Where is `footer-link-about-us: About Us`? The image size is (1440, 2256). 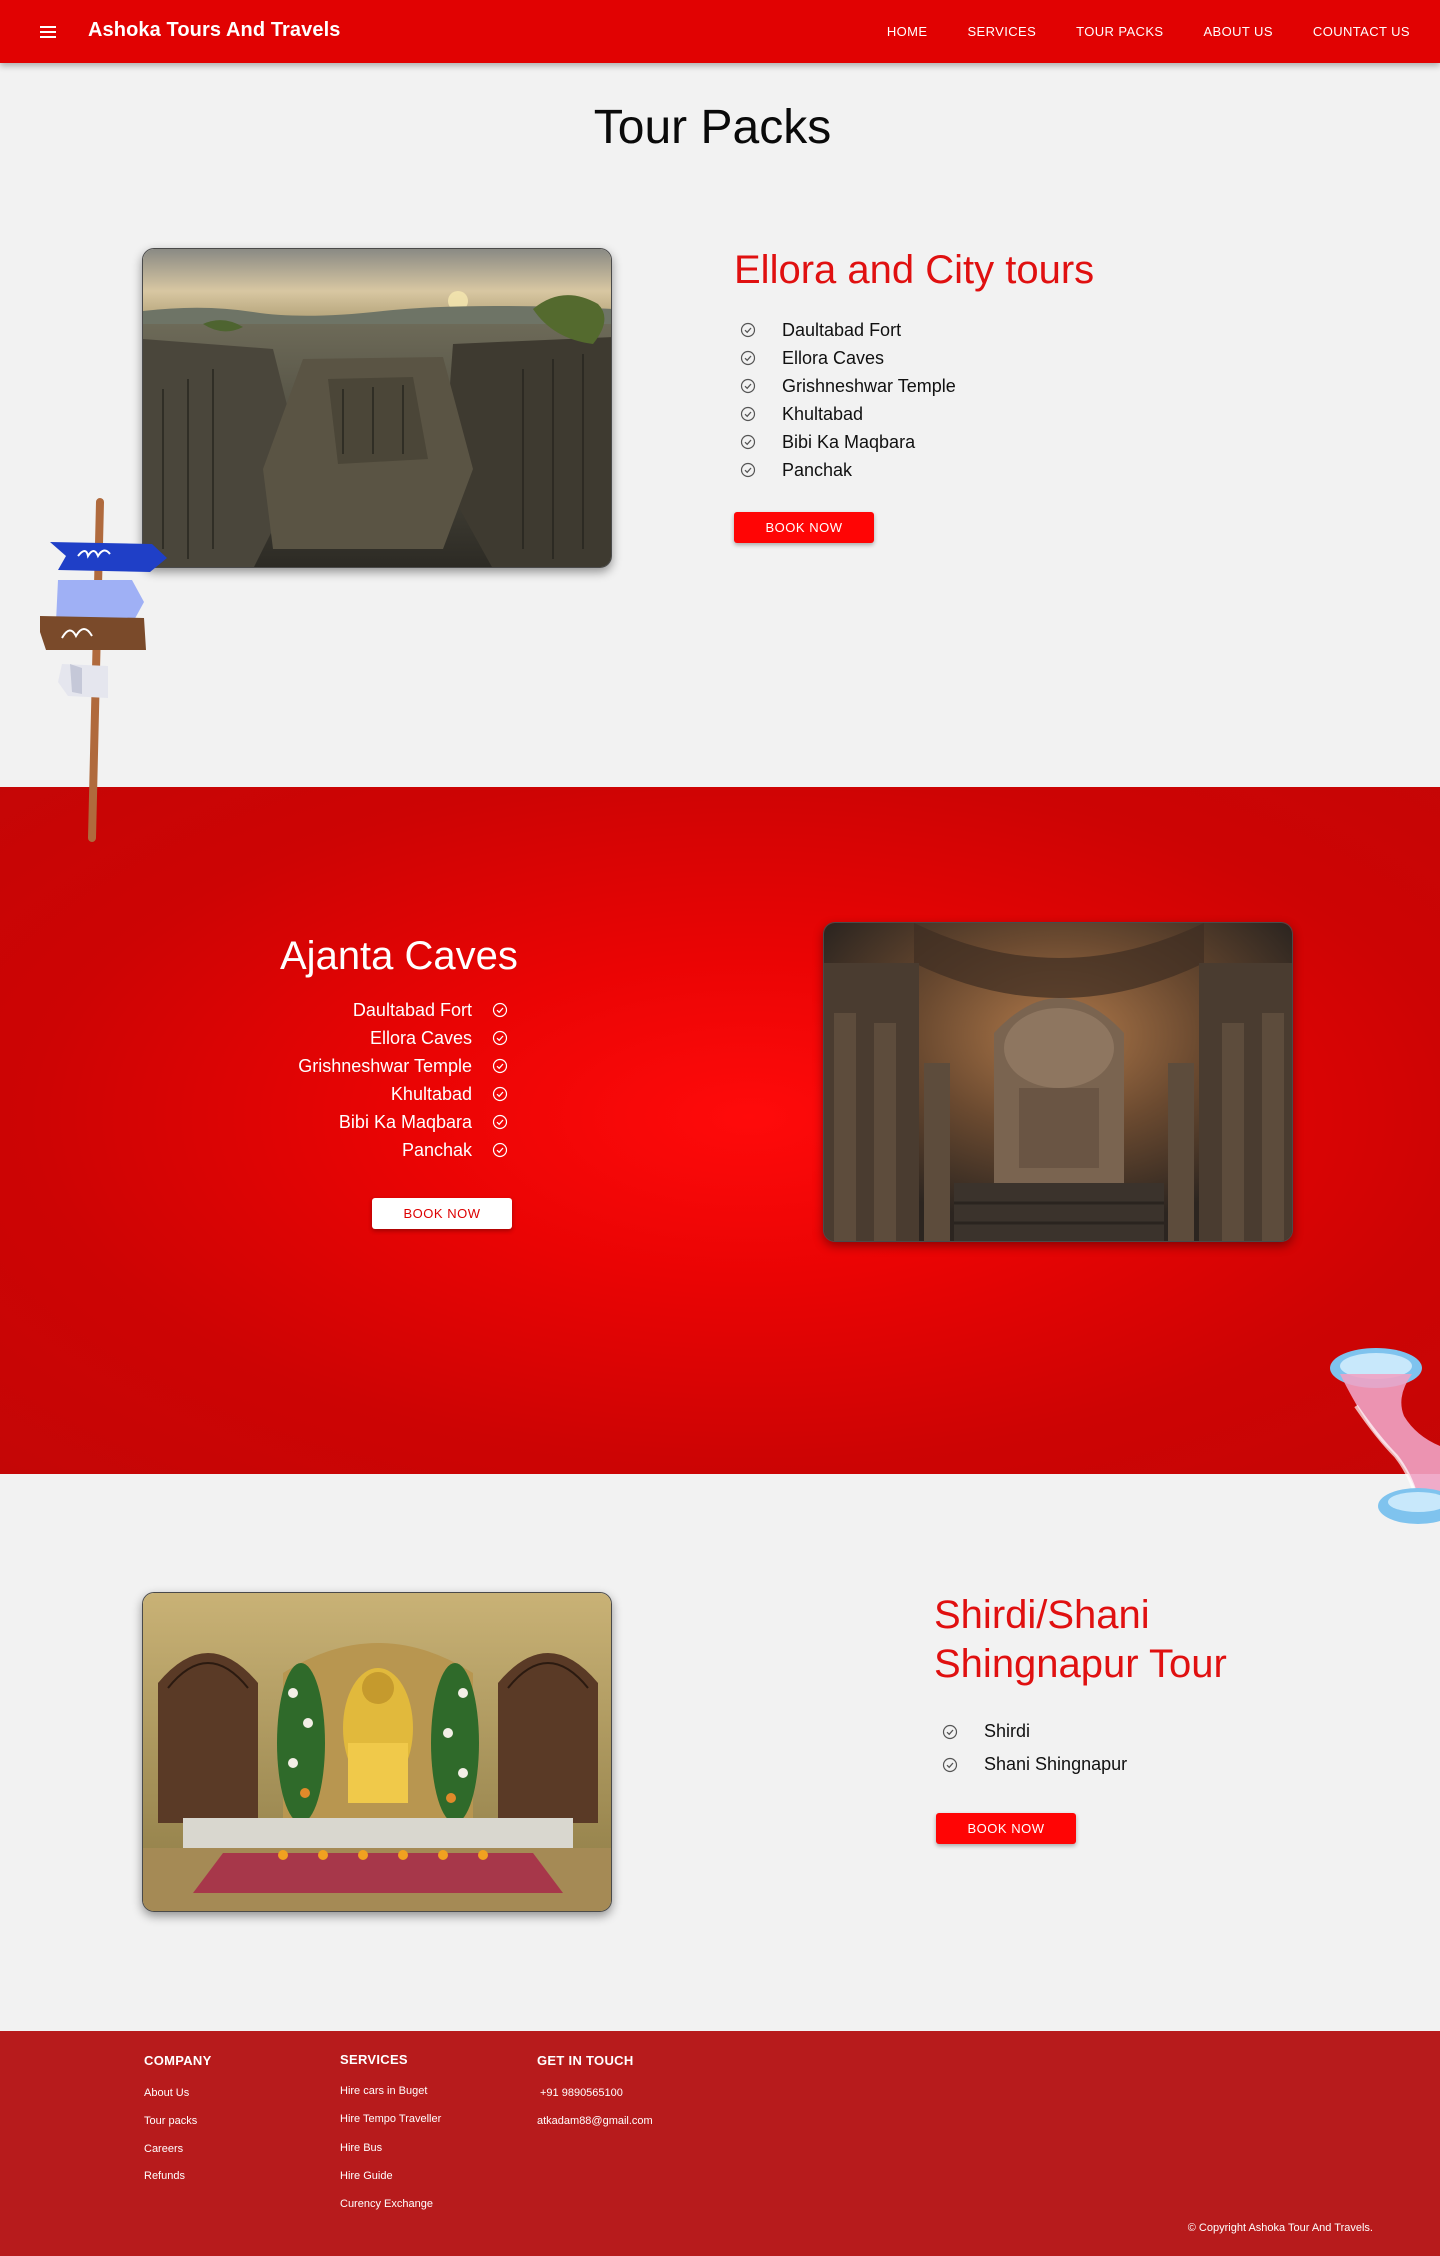 footer-link-about-us: About Us is located at coordinates (166, 2093).